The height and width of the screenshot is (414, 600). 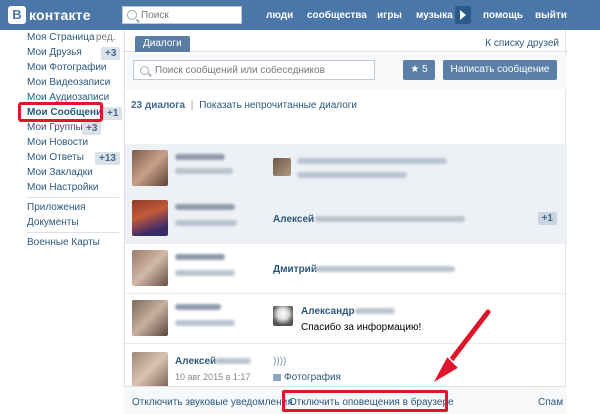 What do you see at coordinates (346, 319) in the screenshot?
I see `dialog-row: Александр Спасибо за информацию!` at bounding box center [346, 319].